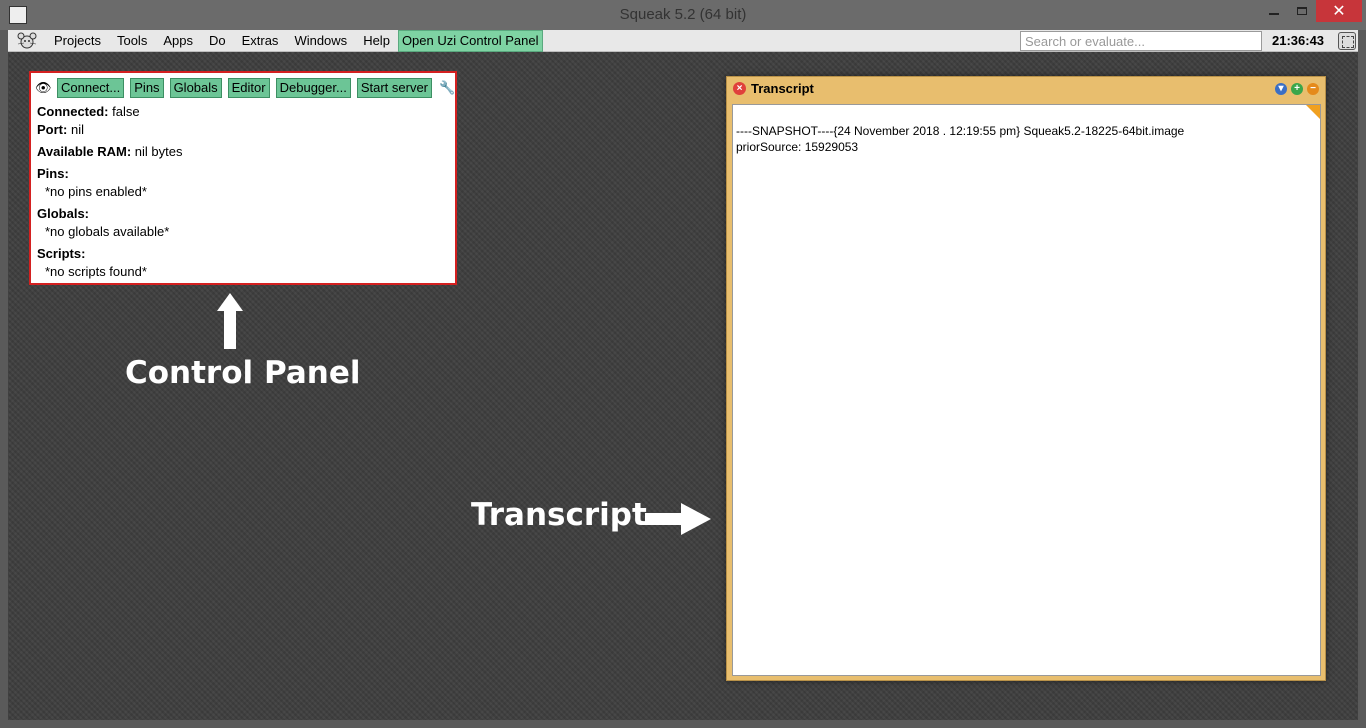  I want to click on menu-apps: Apps, so click(178, 41).